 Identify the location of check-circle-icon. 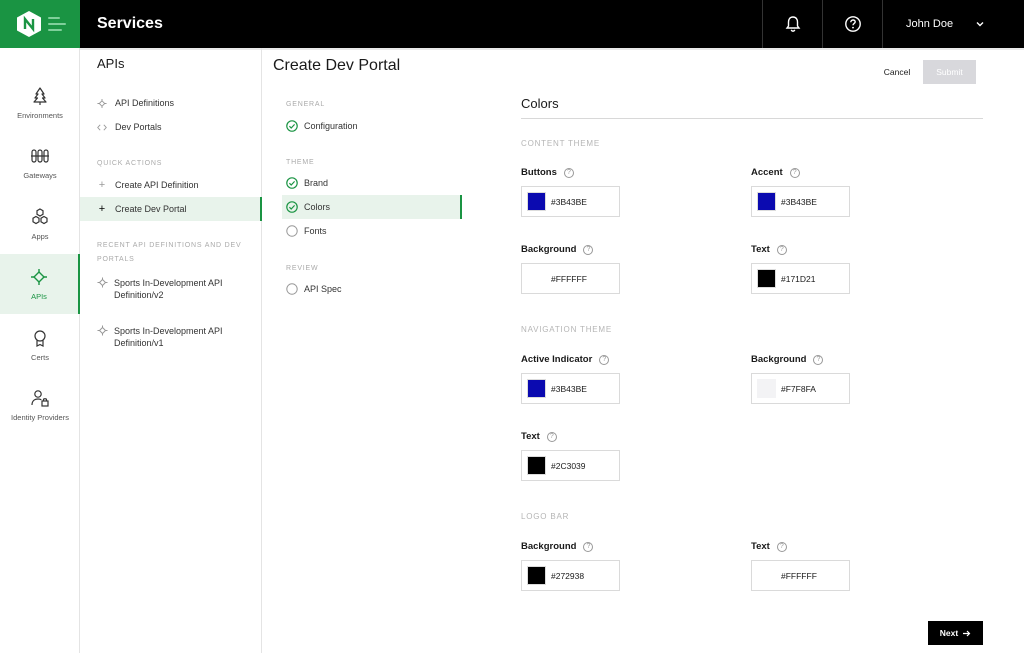
(292, 207).